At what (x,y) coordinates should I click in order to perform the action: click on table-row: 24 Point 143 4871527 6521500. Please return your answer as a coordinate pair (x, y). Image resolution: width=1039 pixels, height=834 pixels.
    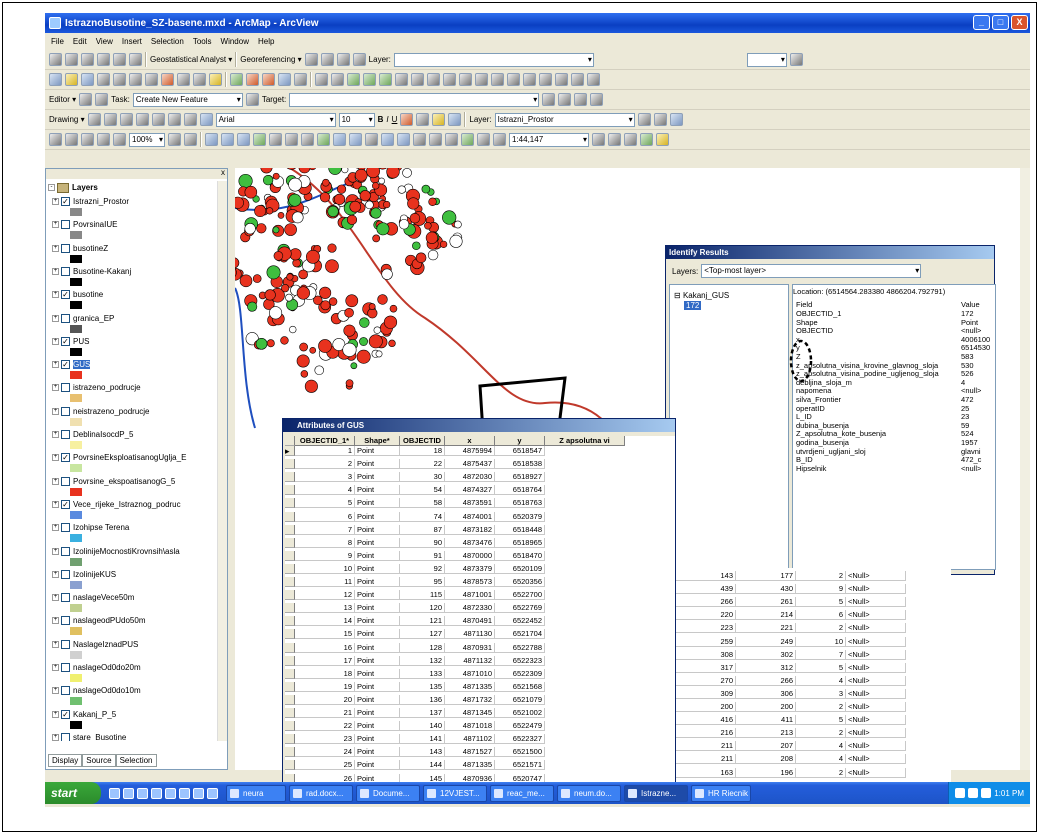
    Looking at the image, I should click on (480, 752).